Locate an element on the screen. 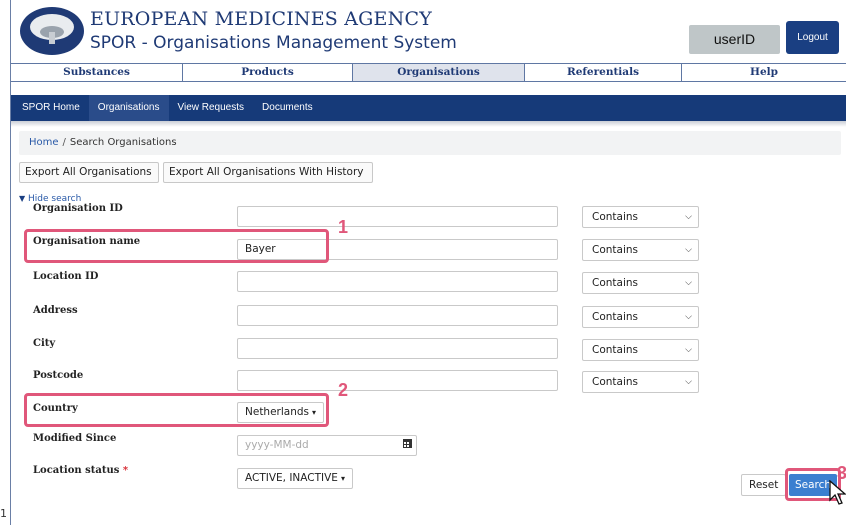  reset-button: Reset is located at coordinates (763, 485).